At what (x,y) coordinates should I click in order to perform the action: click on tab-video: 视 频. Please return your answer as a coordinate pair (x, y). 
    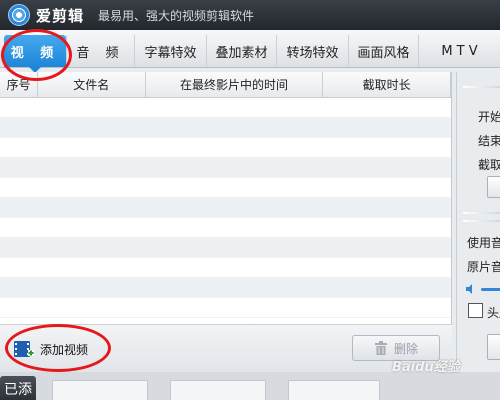
    Looking at the image, I should click on (35, 54).